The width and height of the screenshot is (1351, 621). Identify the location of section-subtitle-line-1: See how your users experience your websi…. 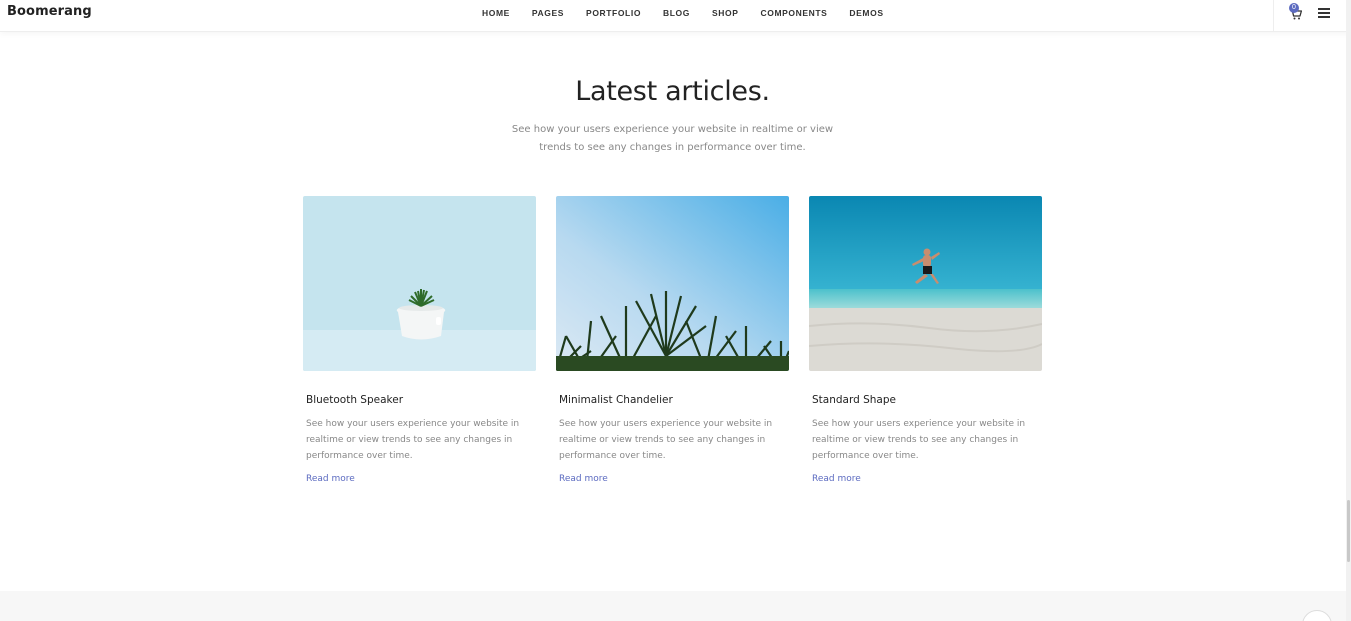
(672, 129).